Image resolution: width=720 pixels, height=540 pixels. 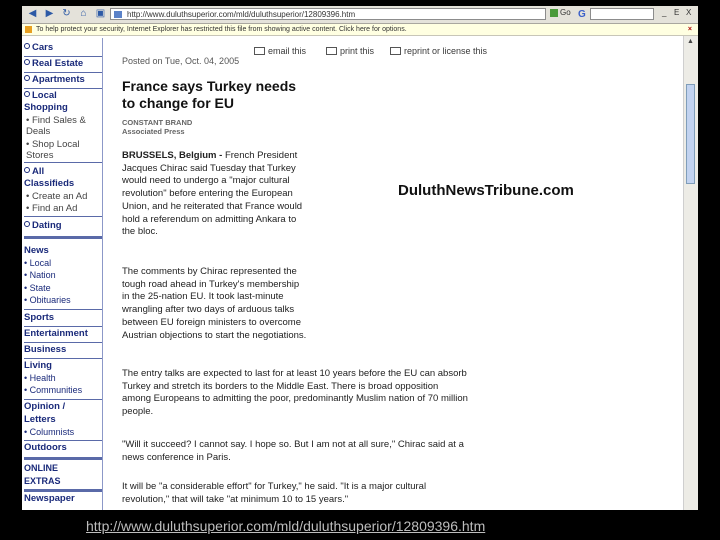 What do you see at coordinates (63, 300) in the screenshot?
I see `sidebar-sub-obituaries: • Obituaries` at bounding box center [63, 300].